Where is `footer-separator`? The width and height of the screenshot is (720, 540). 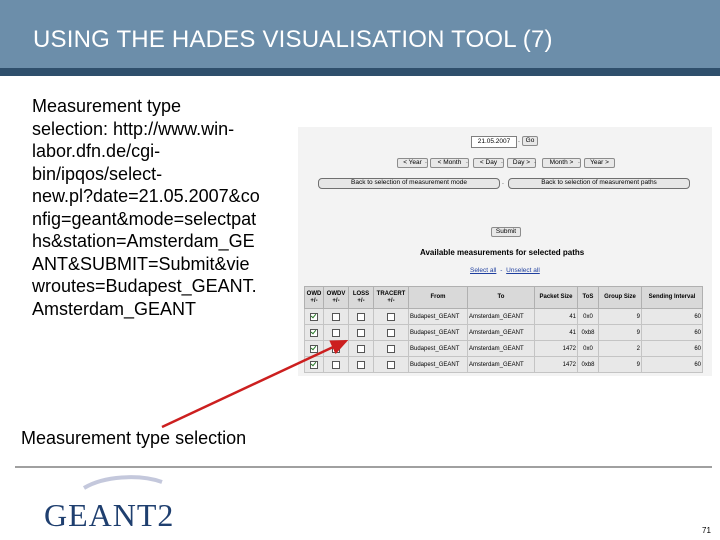
footer-separator is located at coordinates (363, 467).